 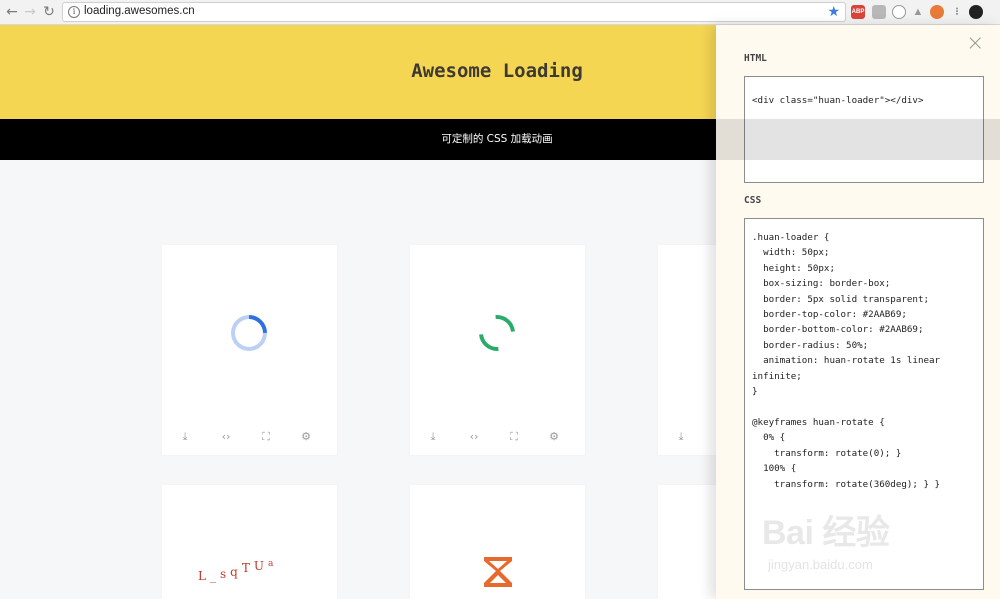 What do you see at coordinates (826, 533) in the screenshot?
I see `watermark-logo-text: Bai 经验` at bounding box center [826, 533].